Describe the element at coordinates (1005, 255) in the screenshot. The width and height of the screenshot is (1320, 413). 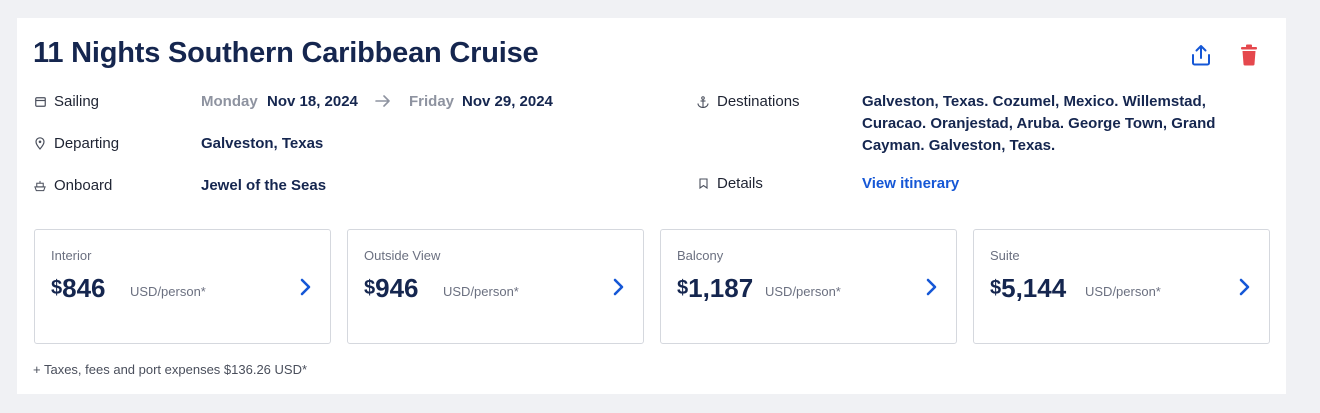
I see `price-category: Suite` at that location.